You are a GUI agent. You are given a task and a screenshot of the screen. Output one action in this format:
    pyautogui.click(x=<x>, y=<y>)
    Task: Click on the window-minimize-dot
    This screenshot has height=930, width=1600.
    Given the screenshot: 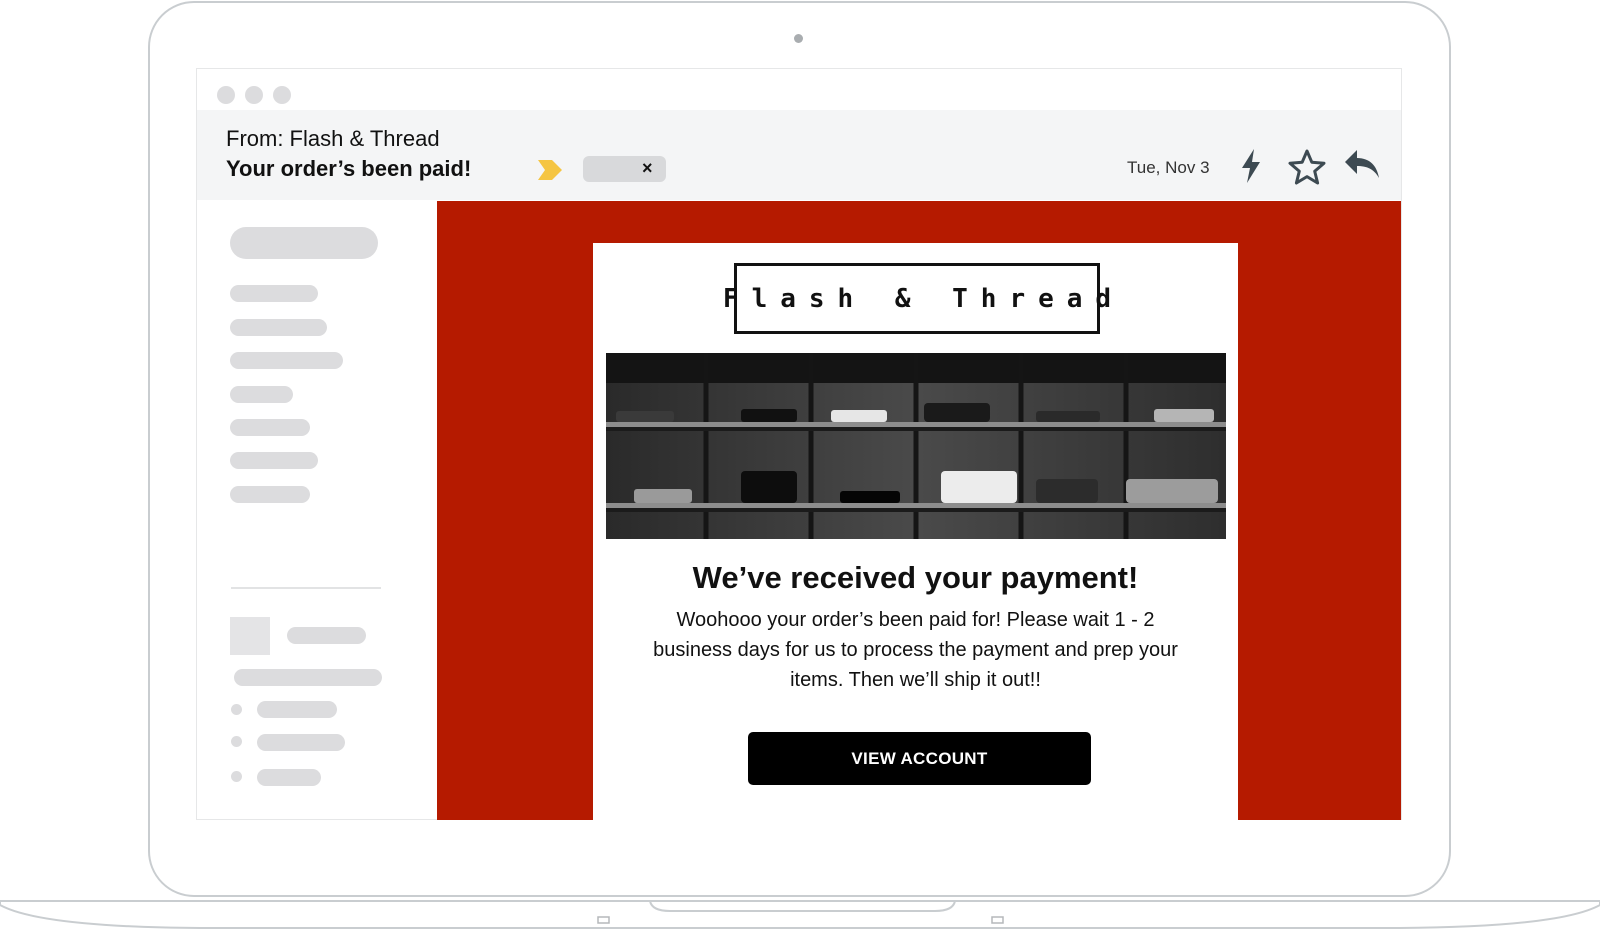 What is the action you would take?
    pyautogui.click(x=254, y=95)
    